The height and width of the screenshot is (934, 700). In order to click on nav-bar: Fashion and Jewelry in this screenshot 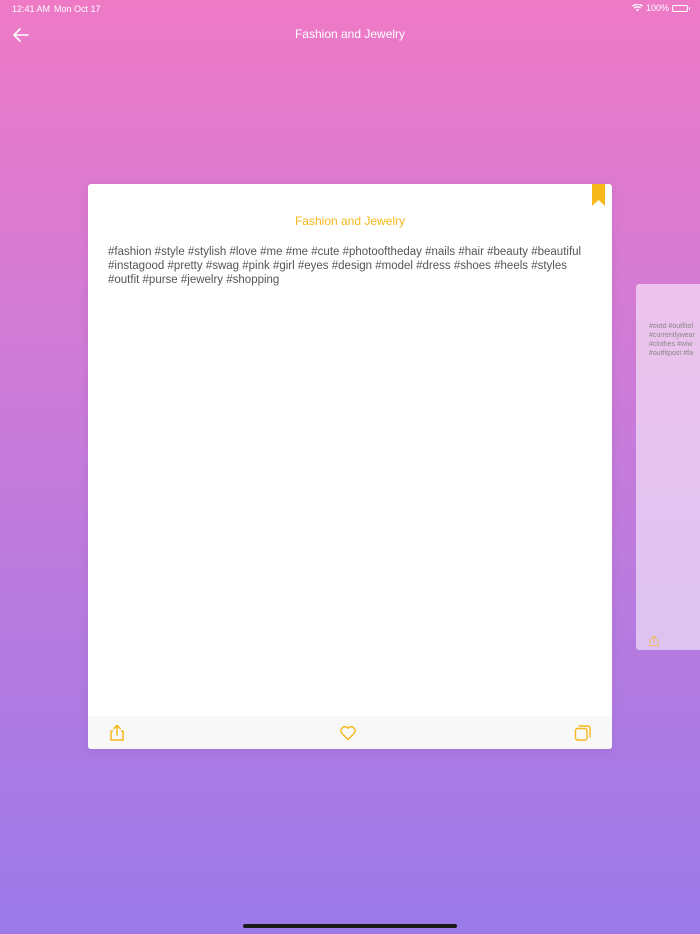, I will do `click(350, 34)`.